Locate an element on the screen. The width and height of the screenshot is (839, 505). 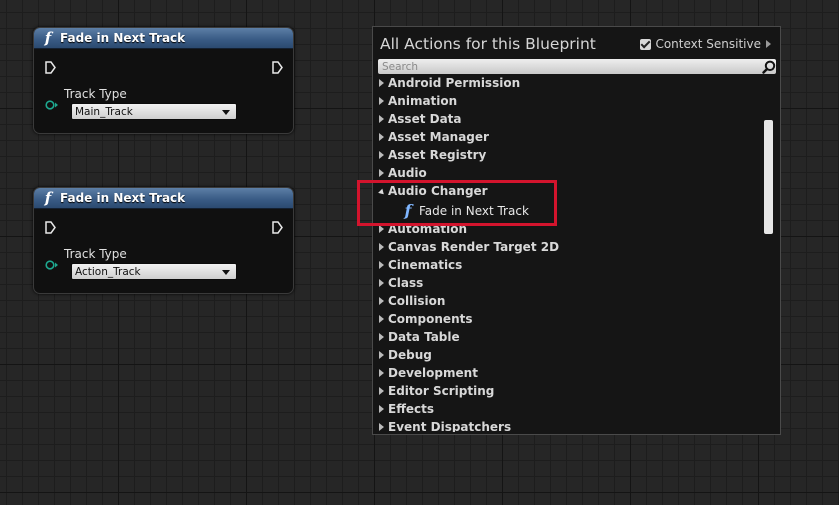
category-label: Editor Scripting is located at coordinates (441, 391).